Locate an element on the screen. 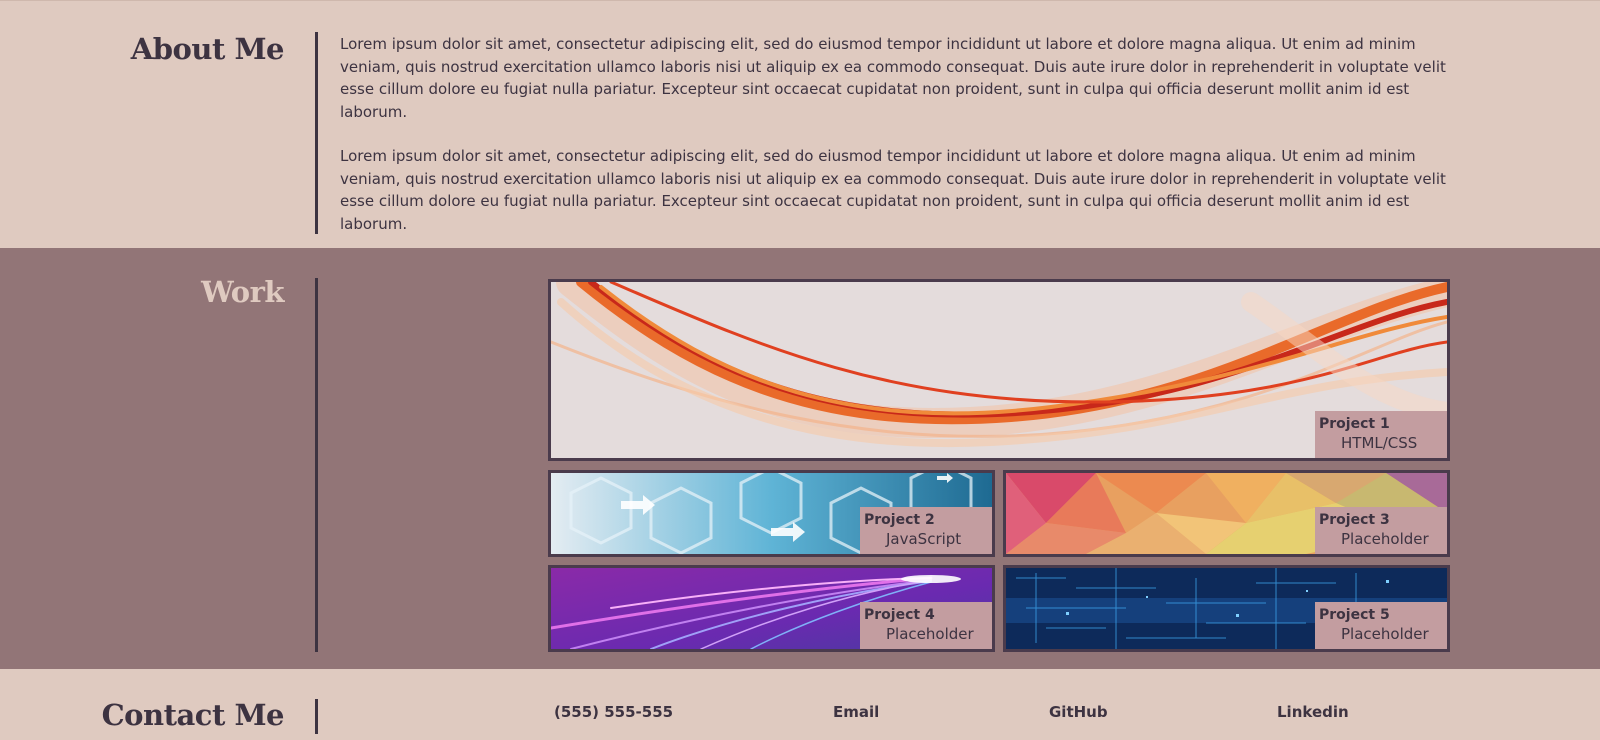  github-link: GitHub is located at coordinates (1078, 712).